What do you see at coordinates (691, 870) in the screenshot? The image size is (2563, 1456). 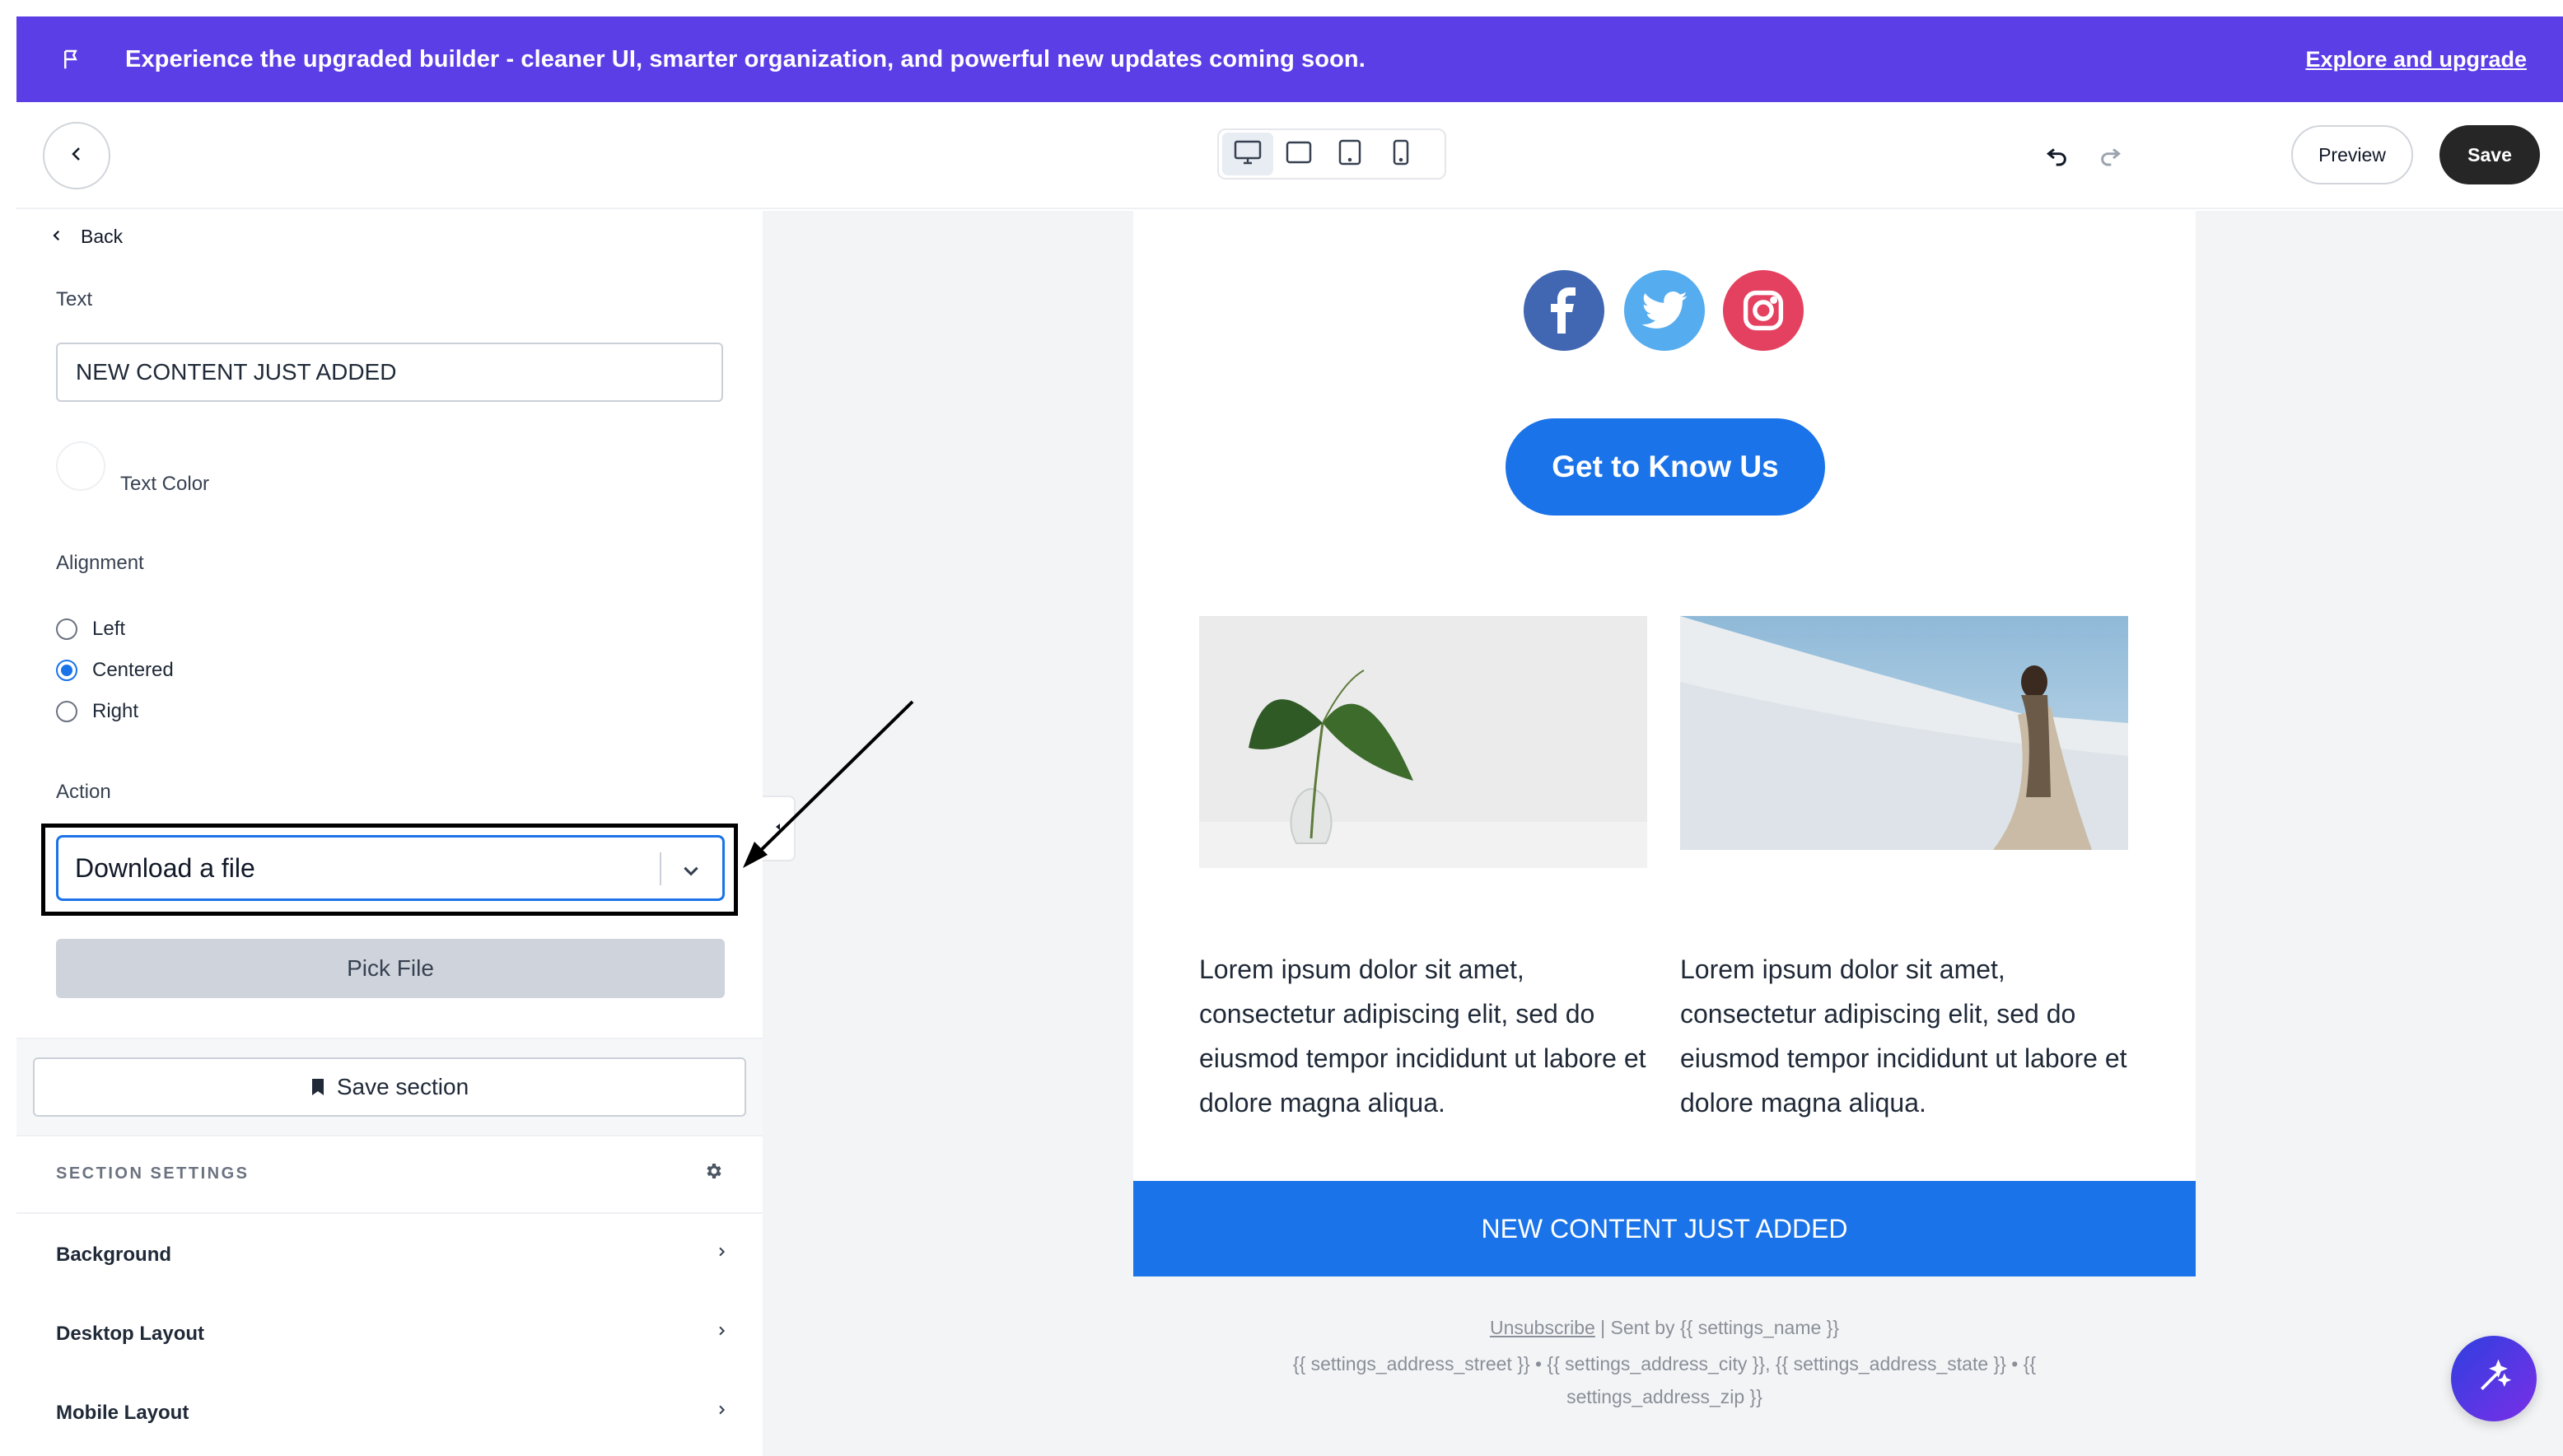 I see `chevron-down-icon` at bounding box center [691, 870].